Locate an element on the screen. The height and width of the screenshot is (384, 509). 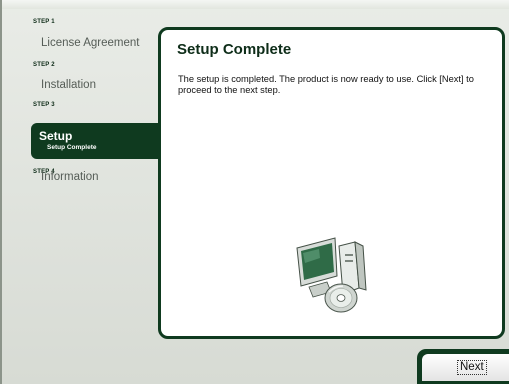
window-left-edge is located at coordinates (1, 192).